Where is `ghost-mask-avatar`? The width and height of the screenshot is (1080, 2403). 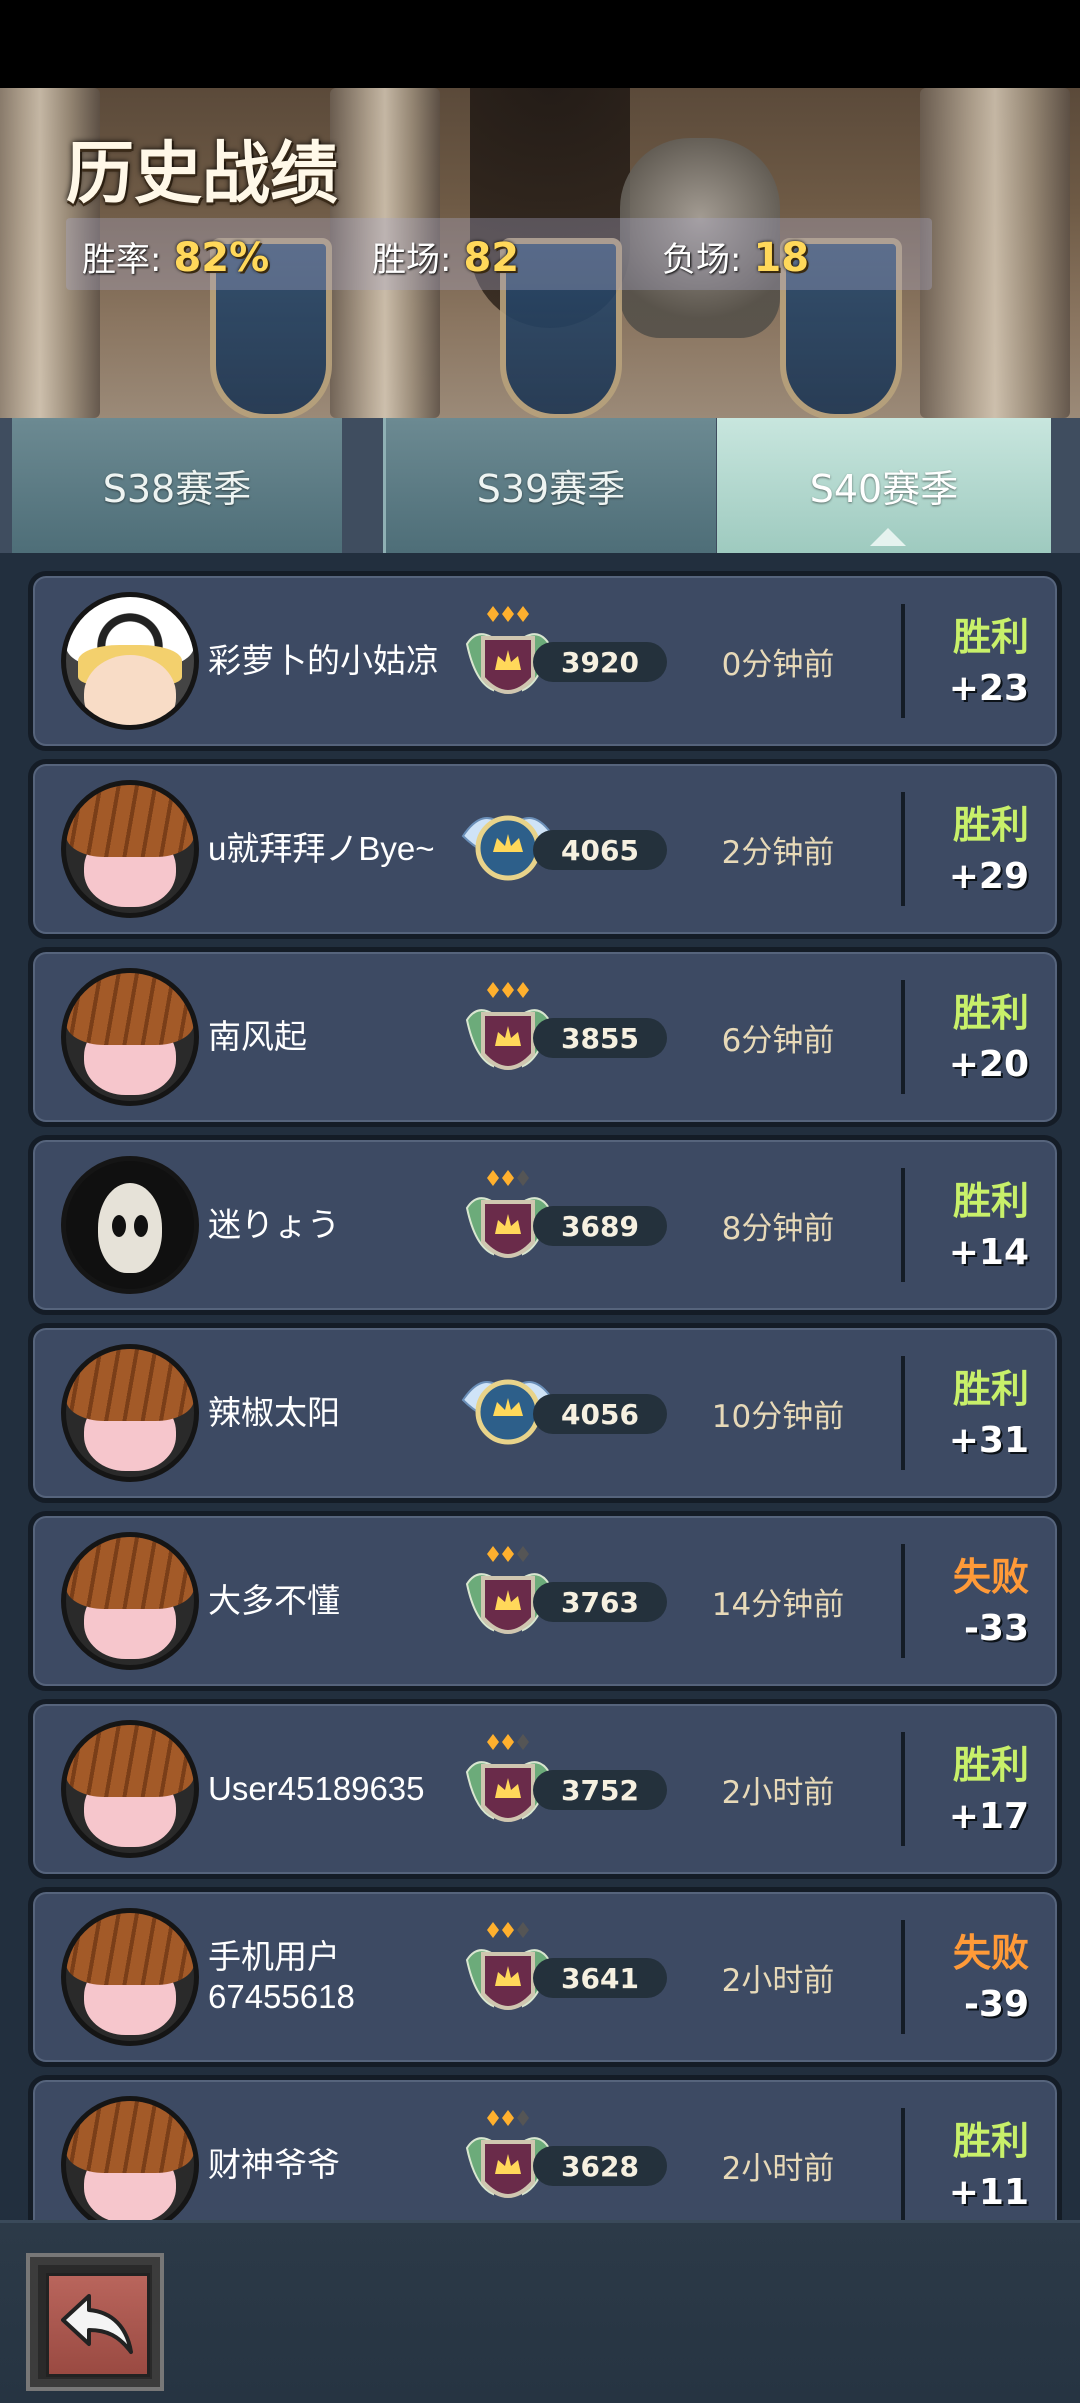 ghost-mask-avatar is located at coordinates (130, 1225).